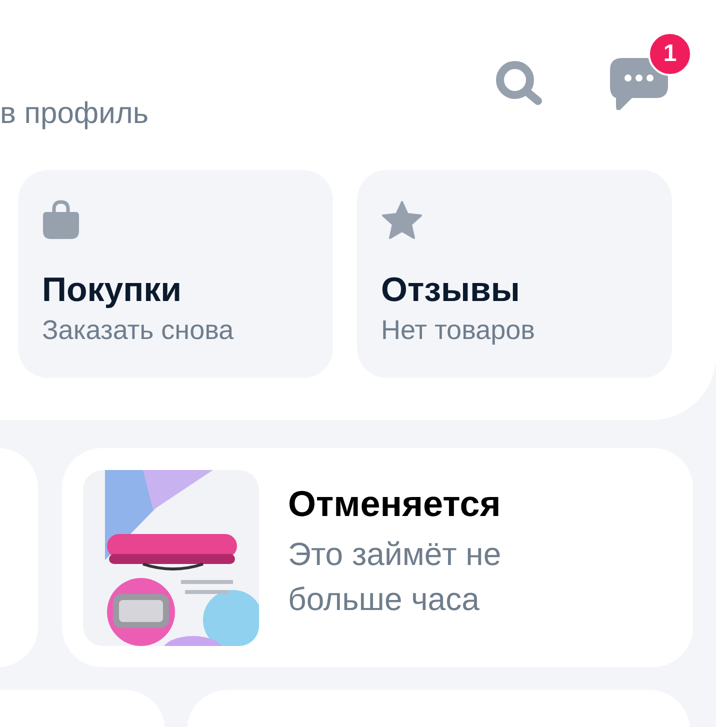 The image size is (716, 727). What do you see at coordinates (458, 330) in the screenshot?
I see `tile-subtitle: Нет товаров` at bounding box center [458, 330].